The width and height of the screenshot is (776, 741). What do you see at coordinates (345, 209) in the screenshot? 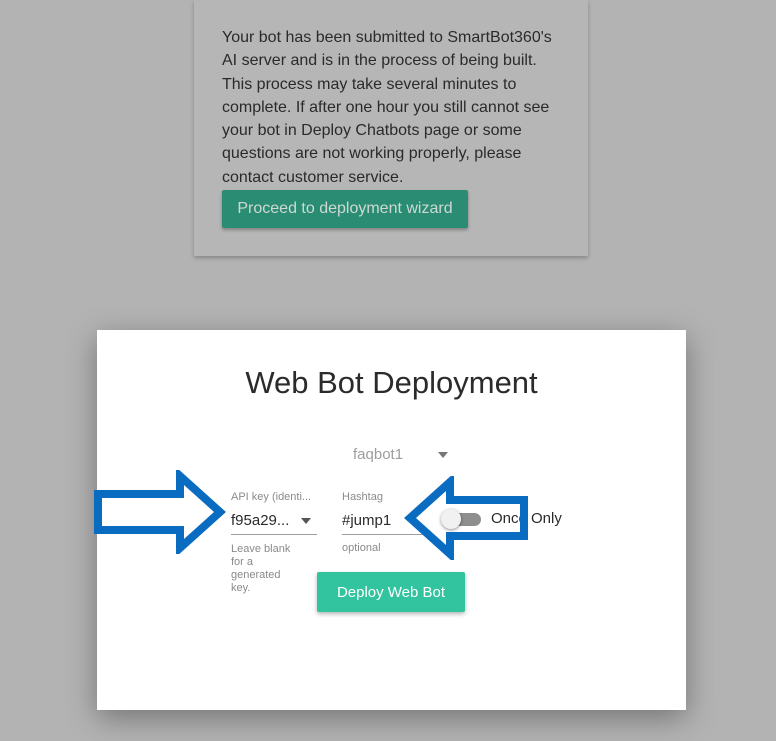
I see `proceed-to-deployment-wizard-button: Proceed to deployment wizard` at bounding box center [345, 209].